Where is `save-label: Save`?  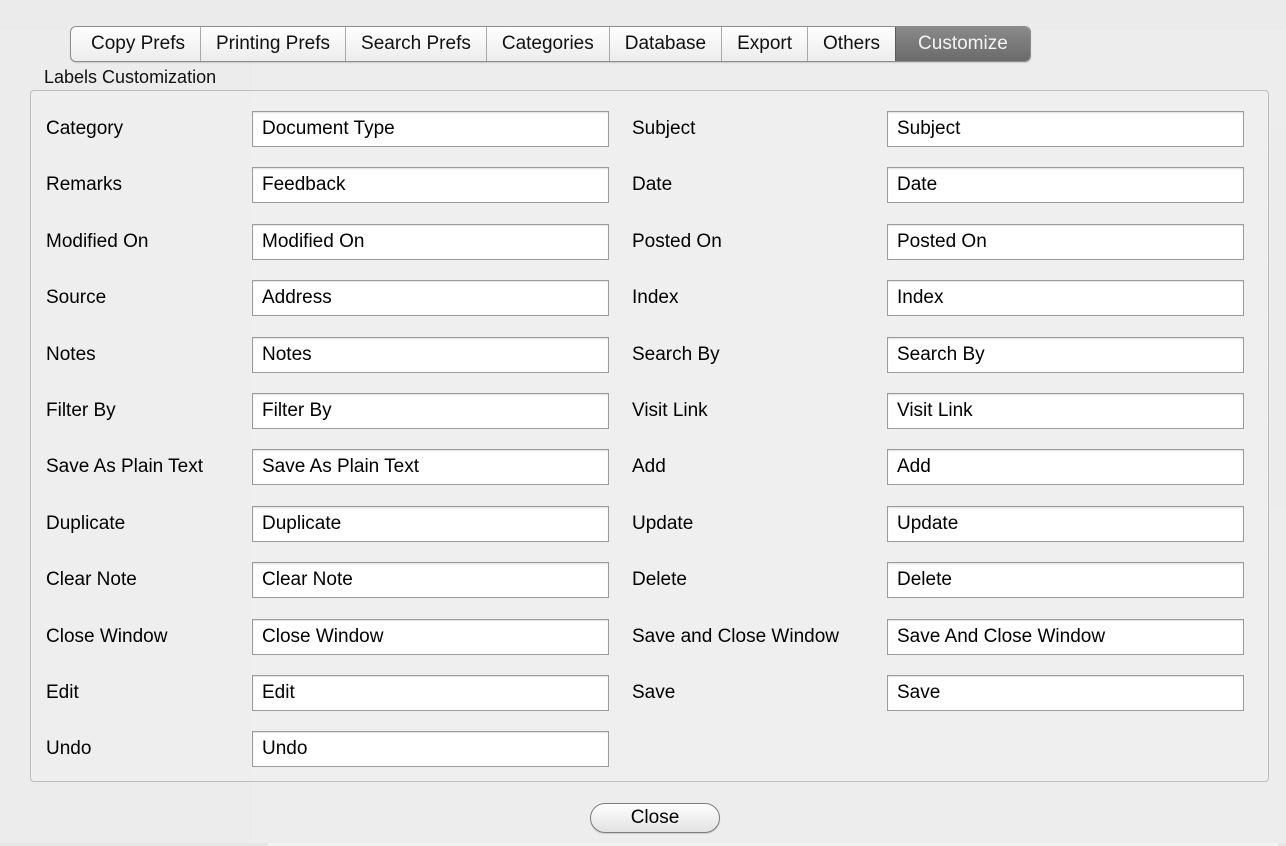
save-label: Save is located at coordinates (654, 692).